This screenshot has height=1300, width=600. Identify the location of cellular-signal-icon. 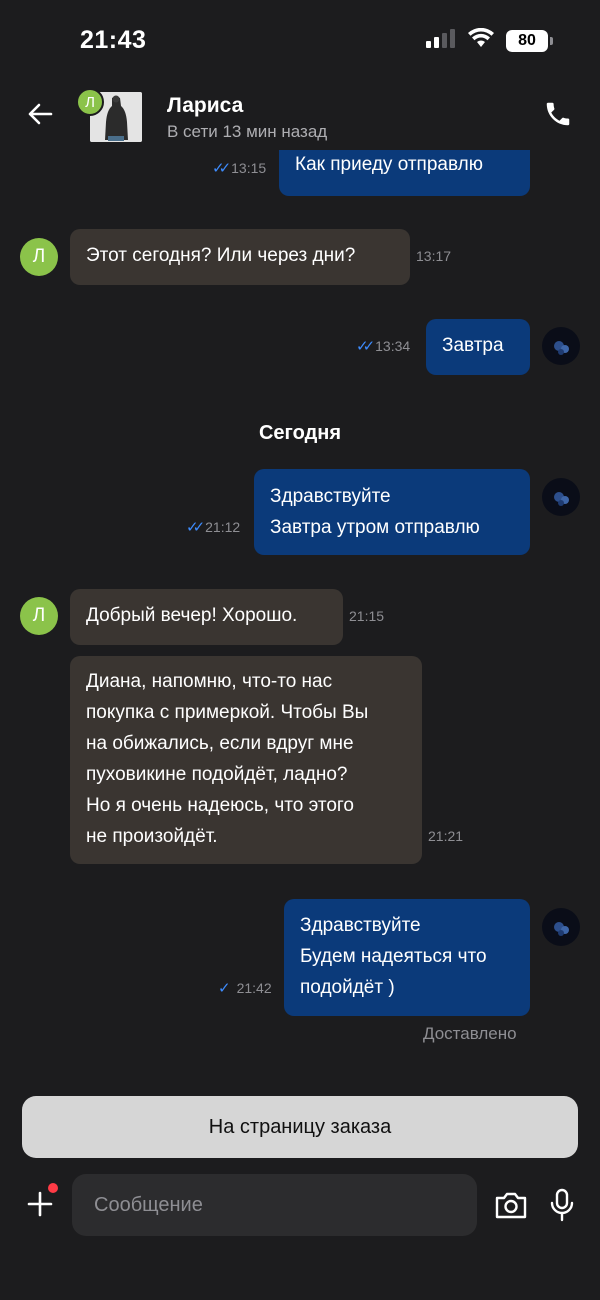
(441, 40).